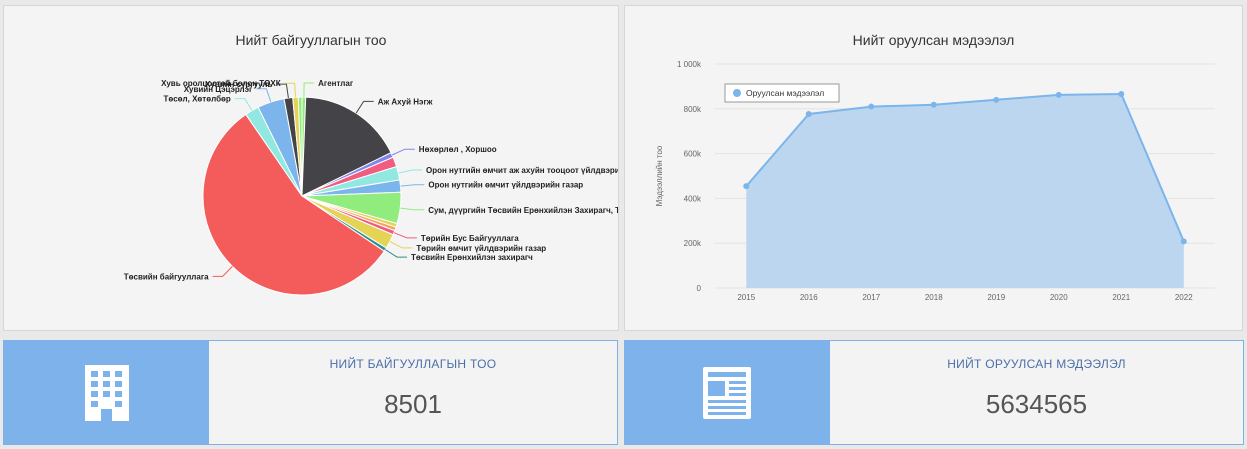  Describe the element at coordinates (1059, 297) in the screenshot. I see `x-tick-label: 2020` at that location.